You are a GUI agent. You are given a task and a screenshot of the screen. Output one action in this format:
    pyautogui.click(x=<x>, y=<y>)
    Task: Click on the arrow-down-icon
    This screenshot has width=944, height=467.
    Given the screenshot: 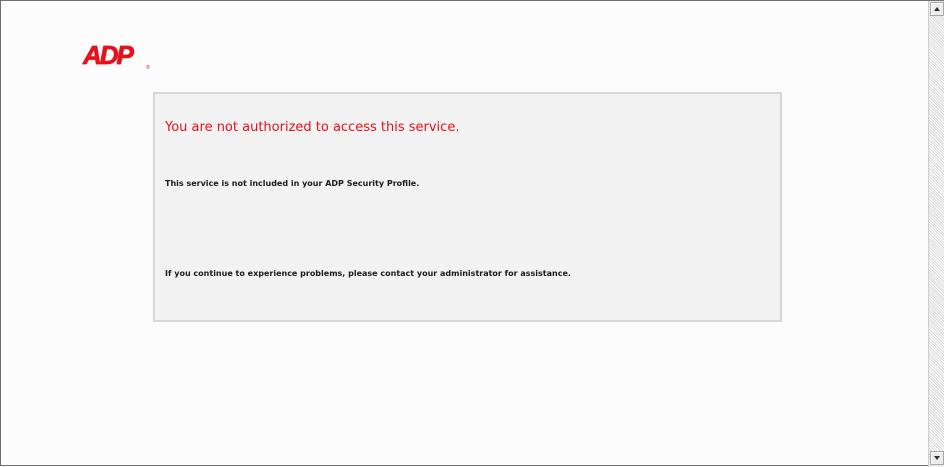 What is the action you would take?
    pyautogui.click(x=937, y=458)
    